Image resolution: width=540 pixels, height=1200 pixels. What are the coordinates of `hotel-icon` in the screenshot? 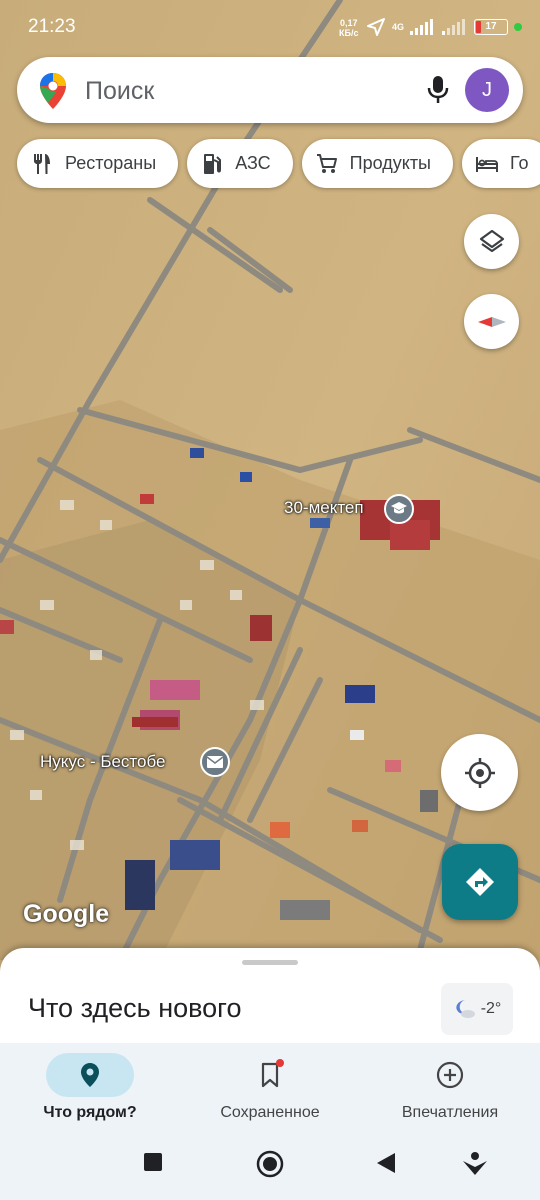 It's located at (487, 164).